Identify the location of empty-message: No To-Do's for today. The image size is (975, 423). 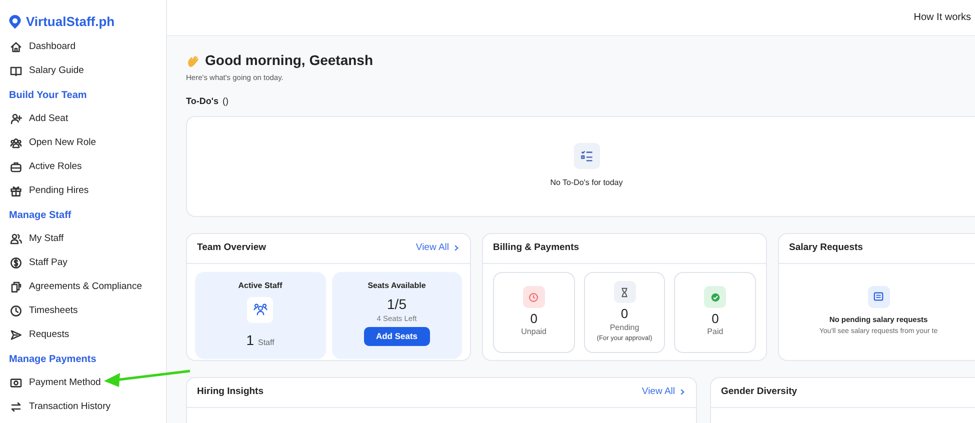
(586, 183).